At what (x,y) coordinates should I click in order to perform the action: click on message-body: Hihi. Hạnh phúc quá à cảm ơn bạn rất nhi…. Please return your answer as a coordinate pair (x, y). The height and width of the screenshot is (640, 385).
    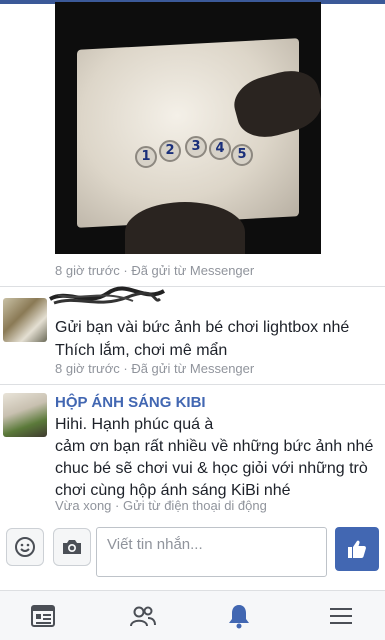
    Looking at the image, I should click on (215, 458).